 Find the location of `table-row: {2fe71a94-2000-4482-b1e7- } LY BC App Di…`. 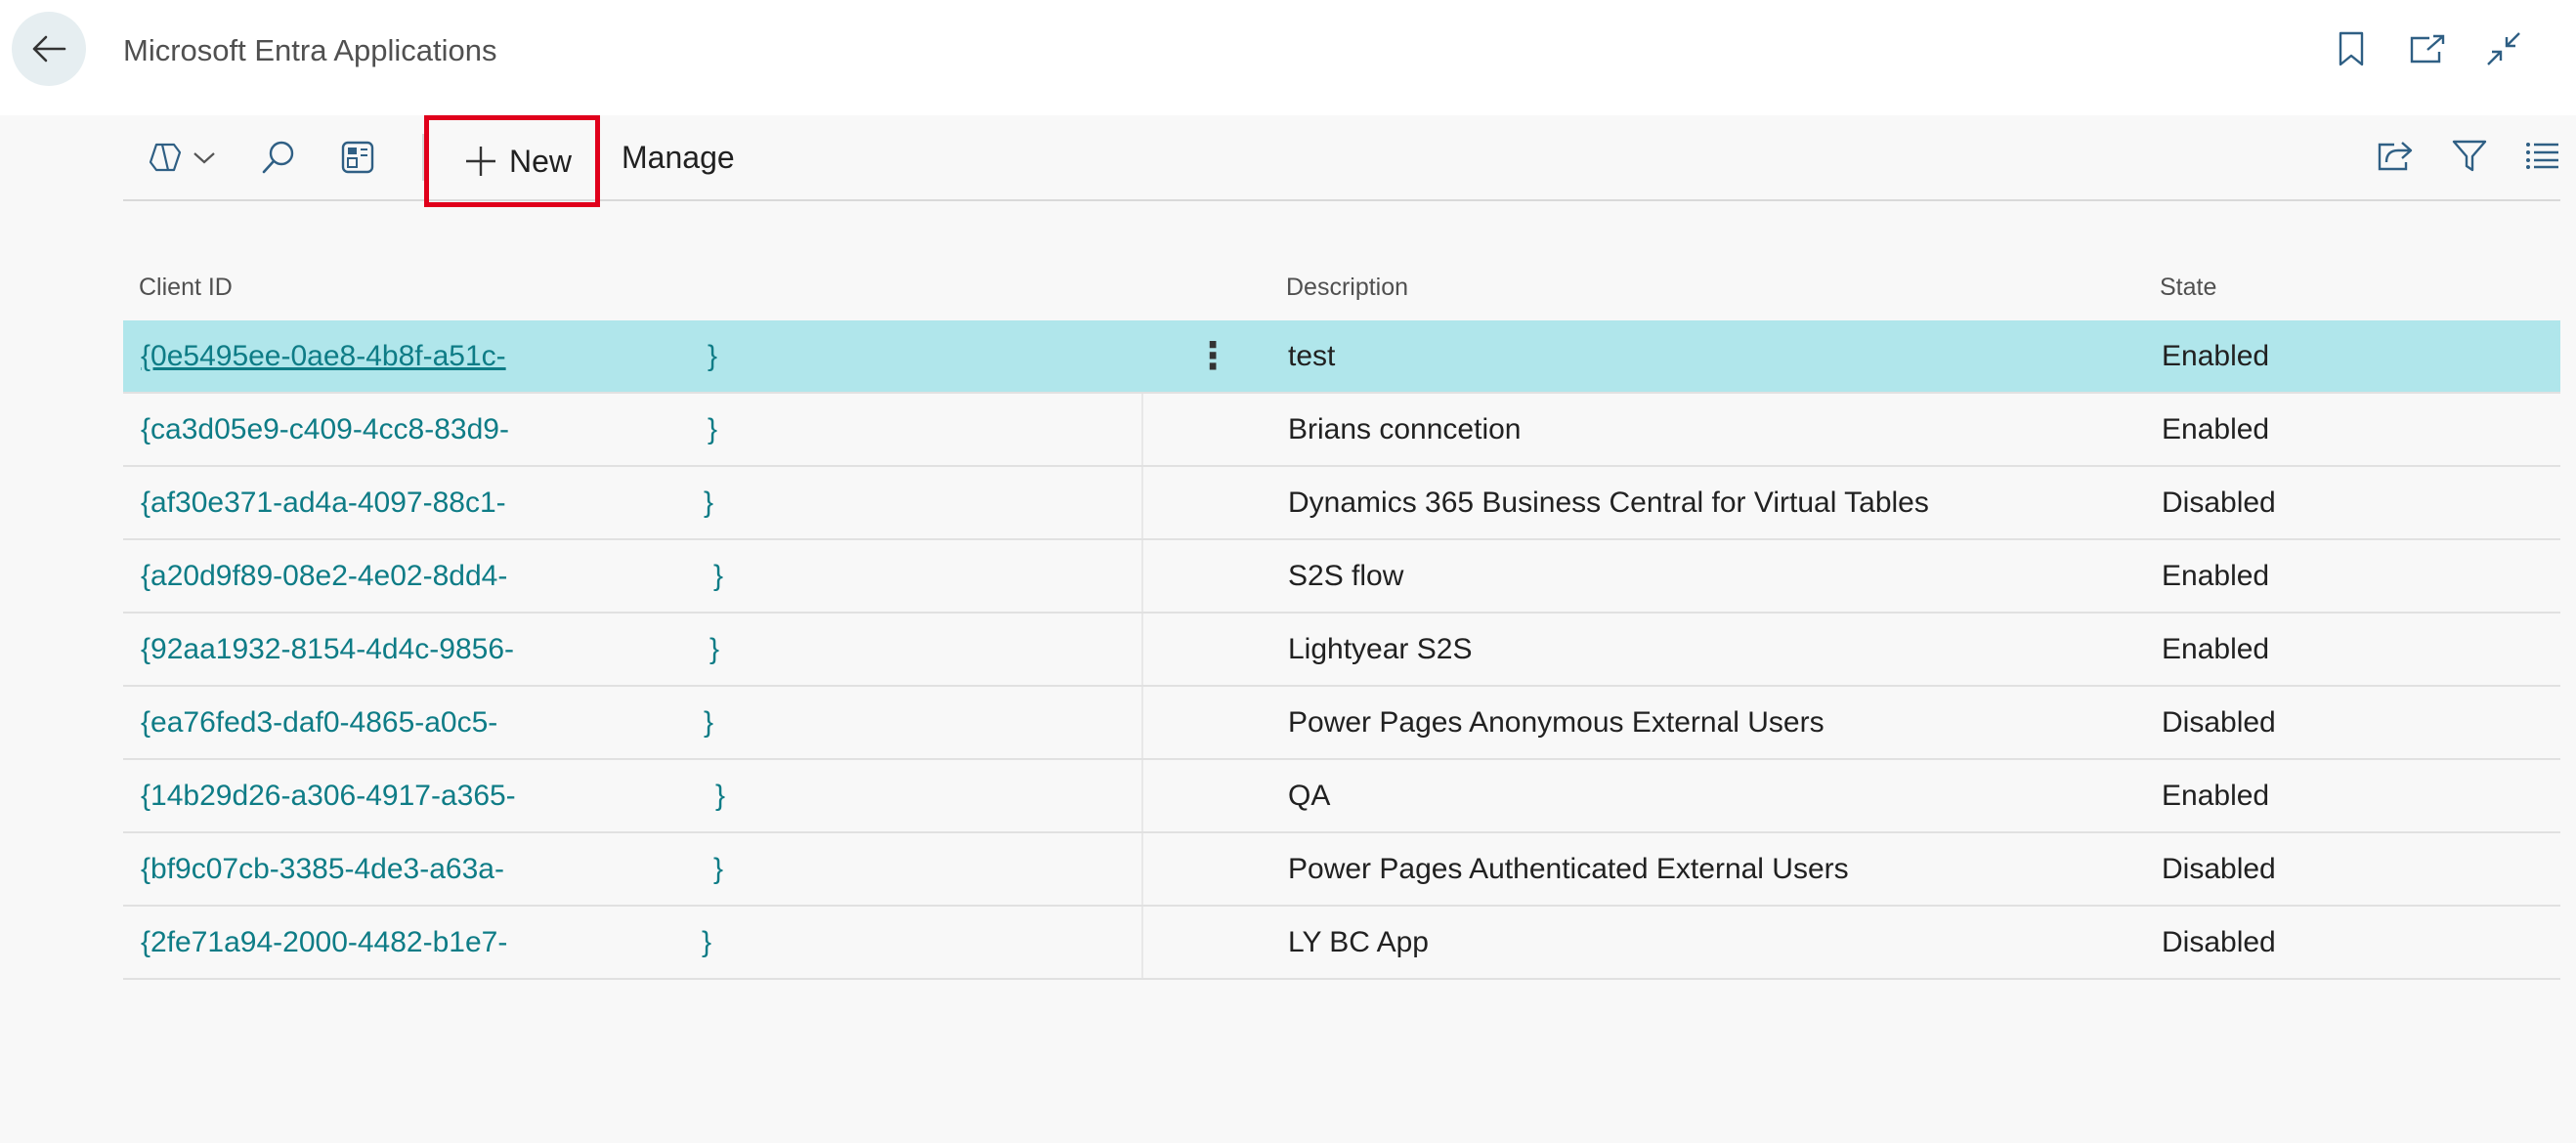

table-row: {2fe71a94-2000-4482-b1e7- } LY BC App Di… is located at coordinates (1341, 943).